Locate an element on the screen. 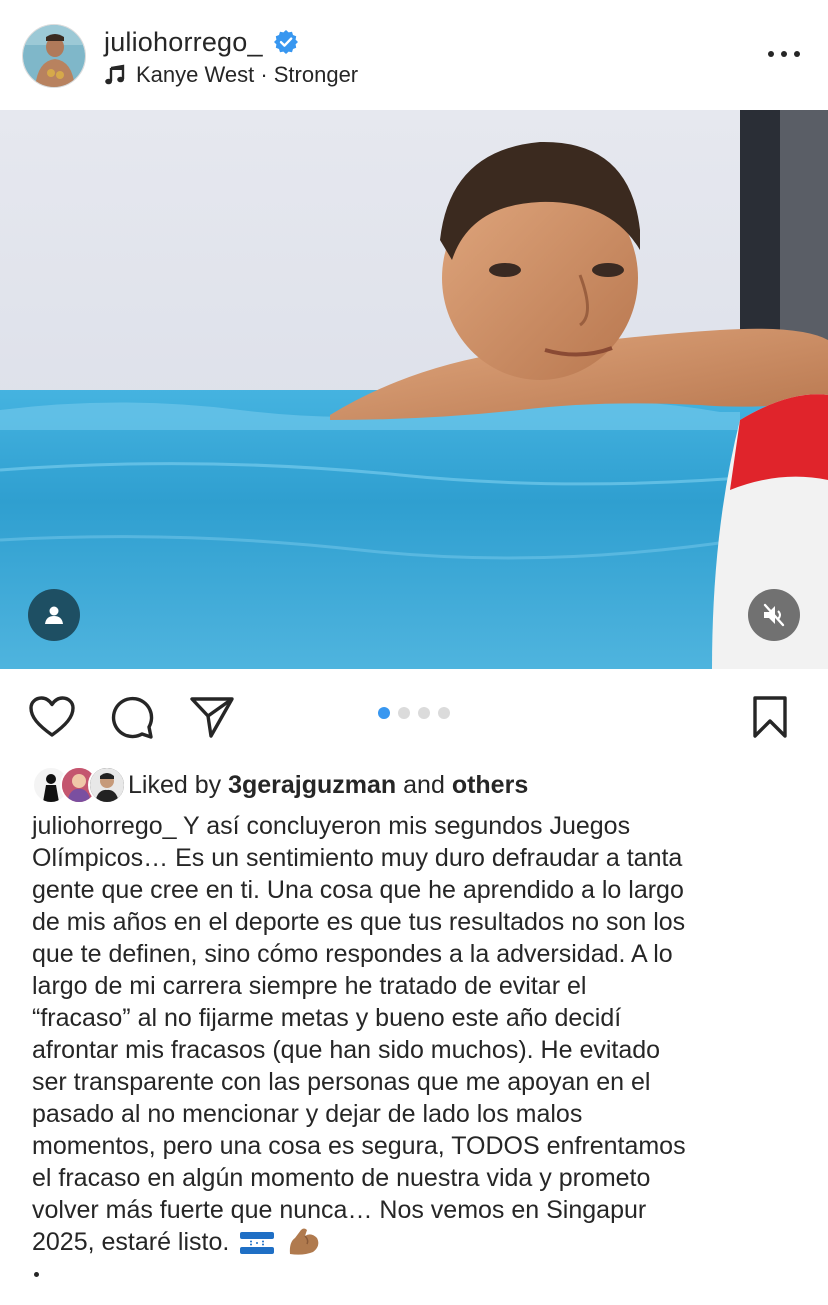 Image resolution: width=828 pixels, height=1305 pixels. action-bar is located at coordinates (414, 717).